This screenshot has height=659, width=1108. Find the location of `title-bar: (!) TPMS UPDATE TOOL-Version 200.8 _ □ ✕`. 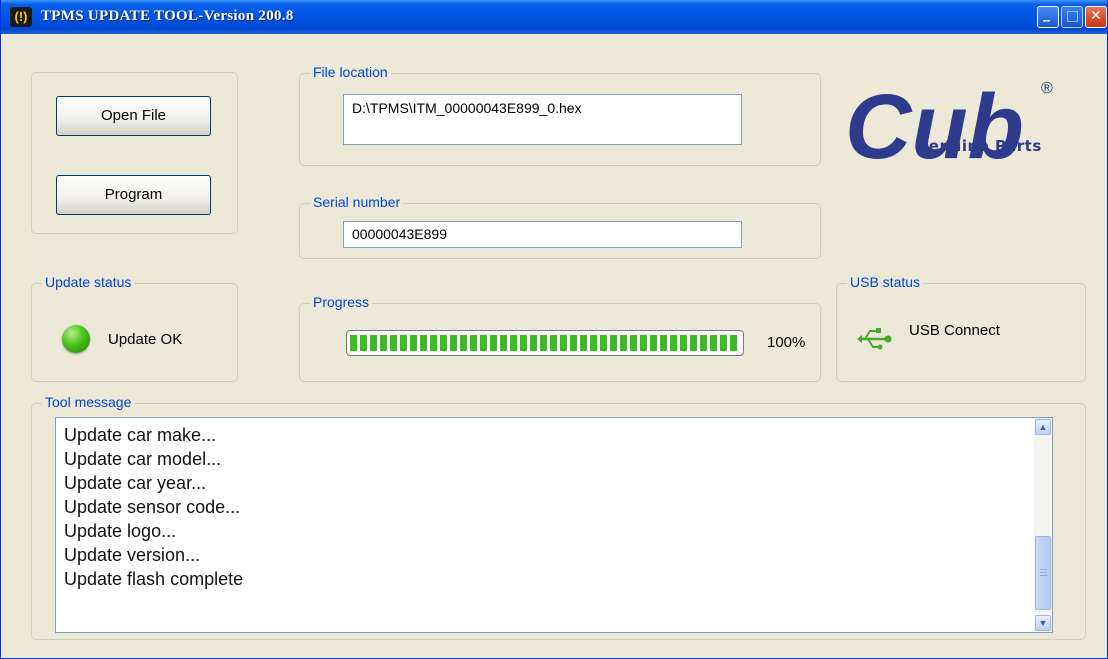

title-bar: (!) TPMS UPDATE TOOL-Version 200.8 _ □ ✕ is located at coordinates (554, 17).